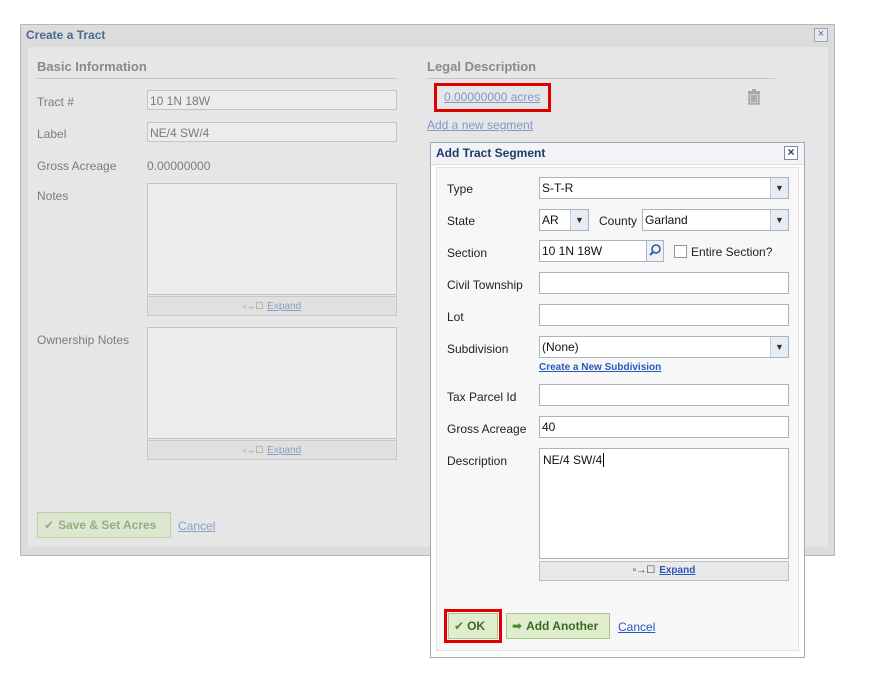  What do you see at coordinates (600, 367) in the screenshot?
I see `create-subdivision-link: Create a New Subdivision` at bounding box center [600, 367].